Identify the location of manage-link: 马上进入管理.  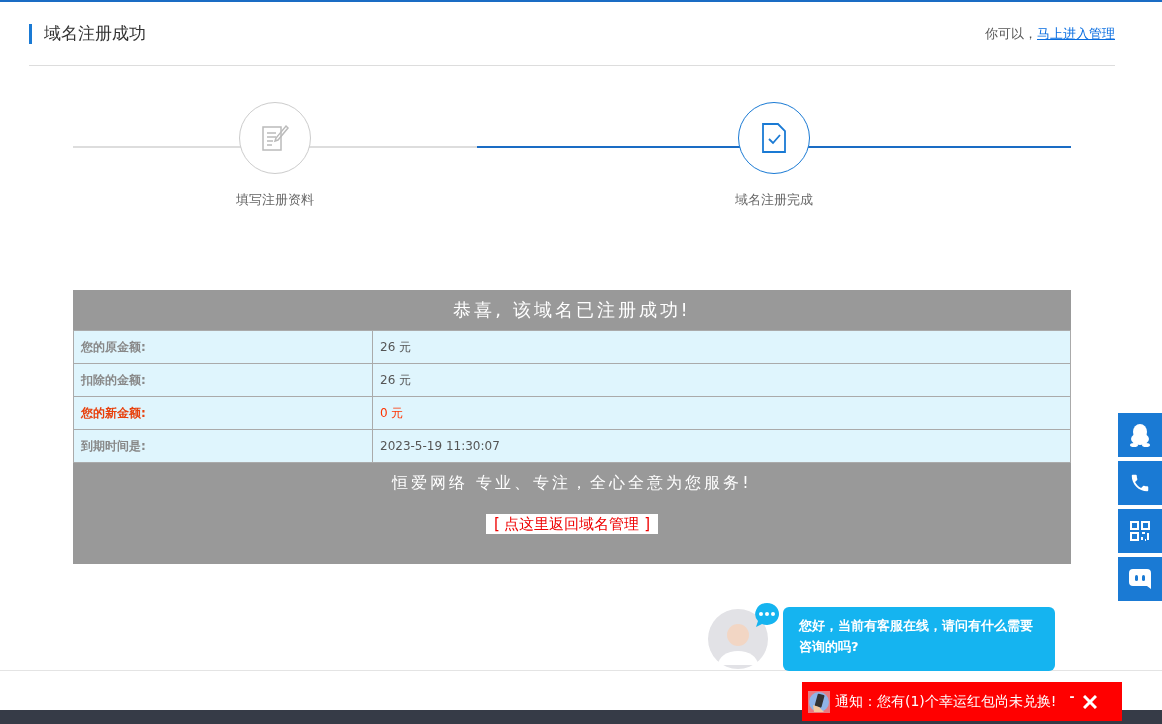
(1076, 33).